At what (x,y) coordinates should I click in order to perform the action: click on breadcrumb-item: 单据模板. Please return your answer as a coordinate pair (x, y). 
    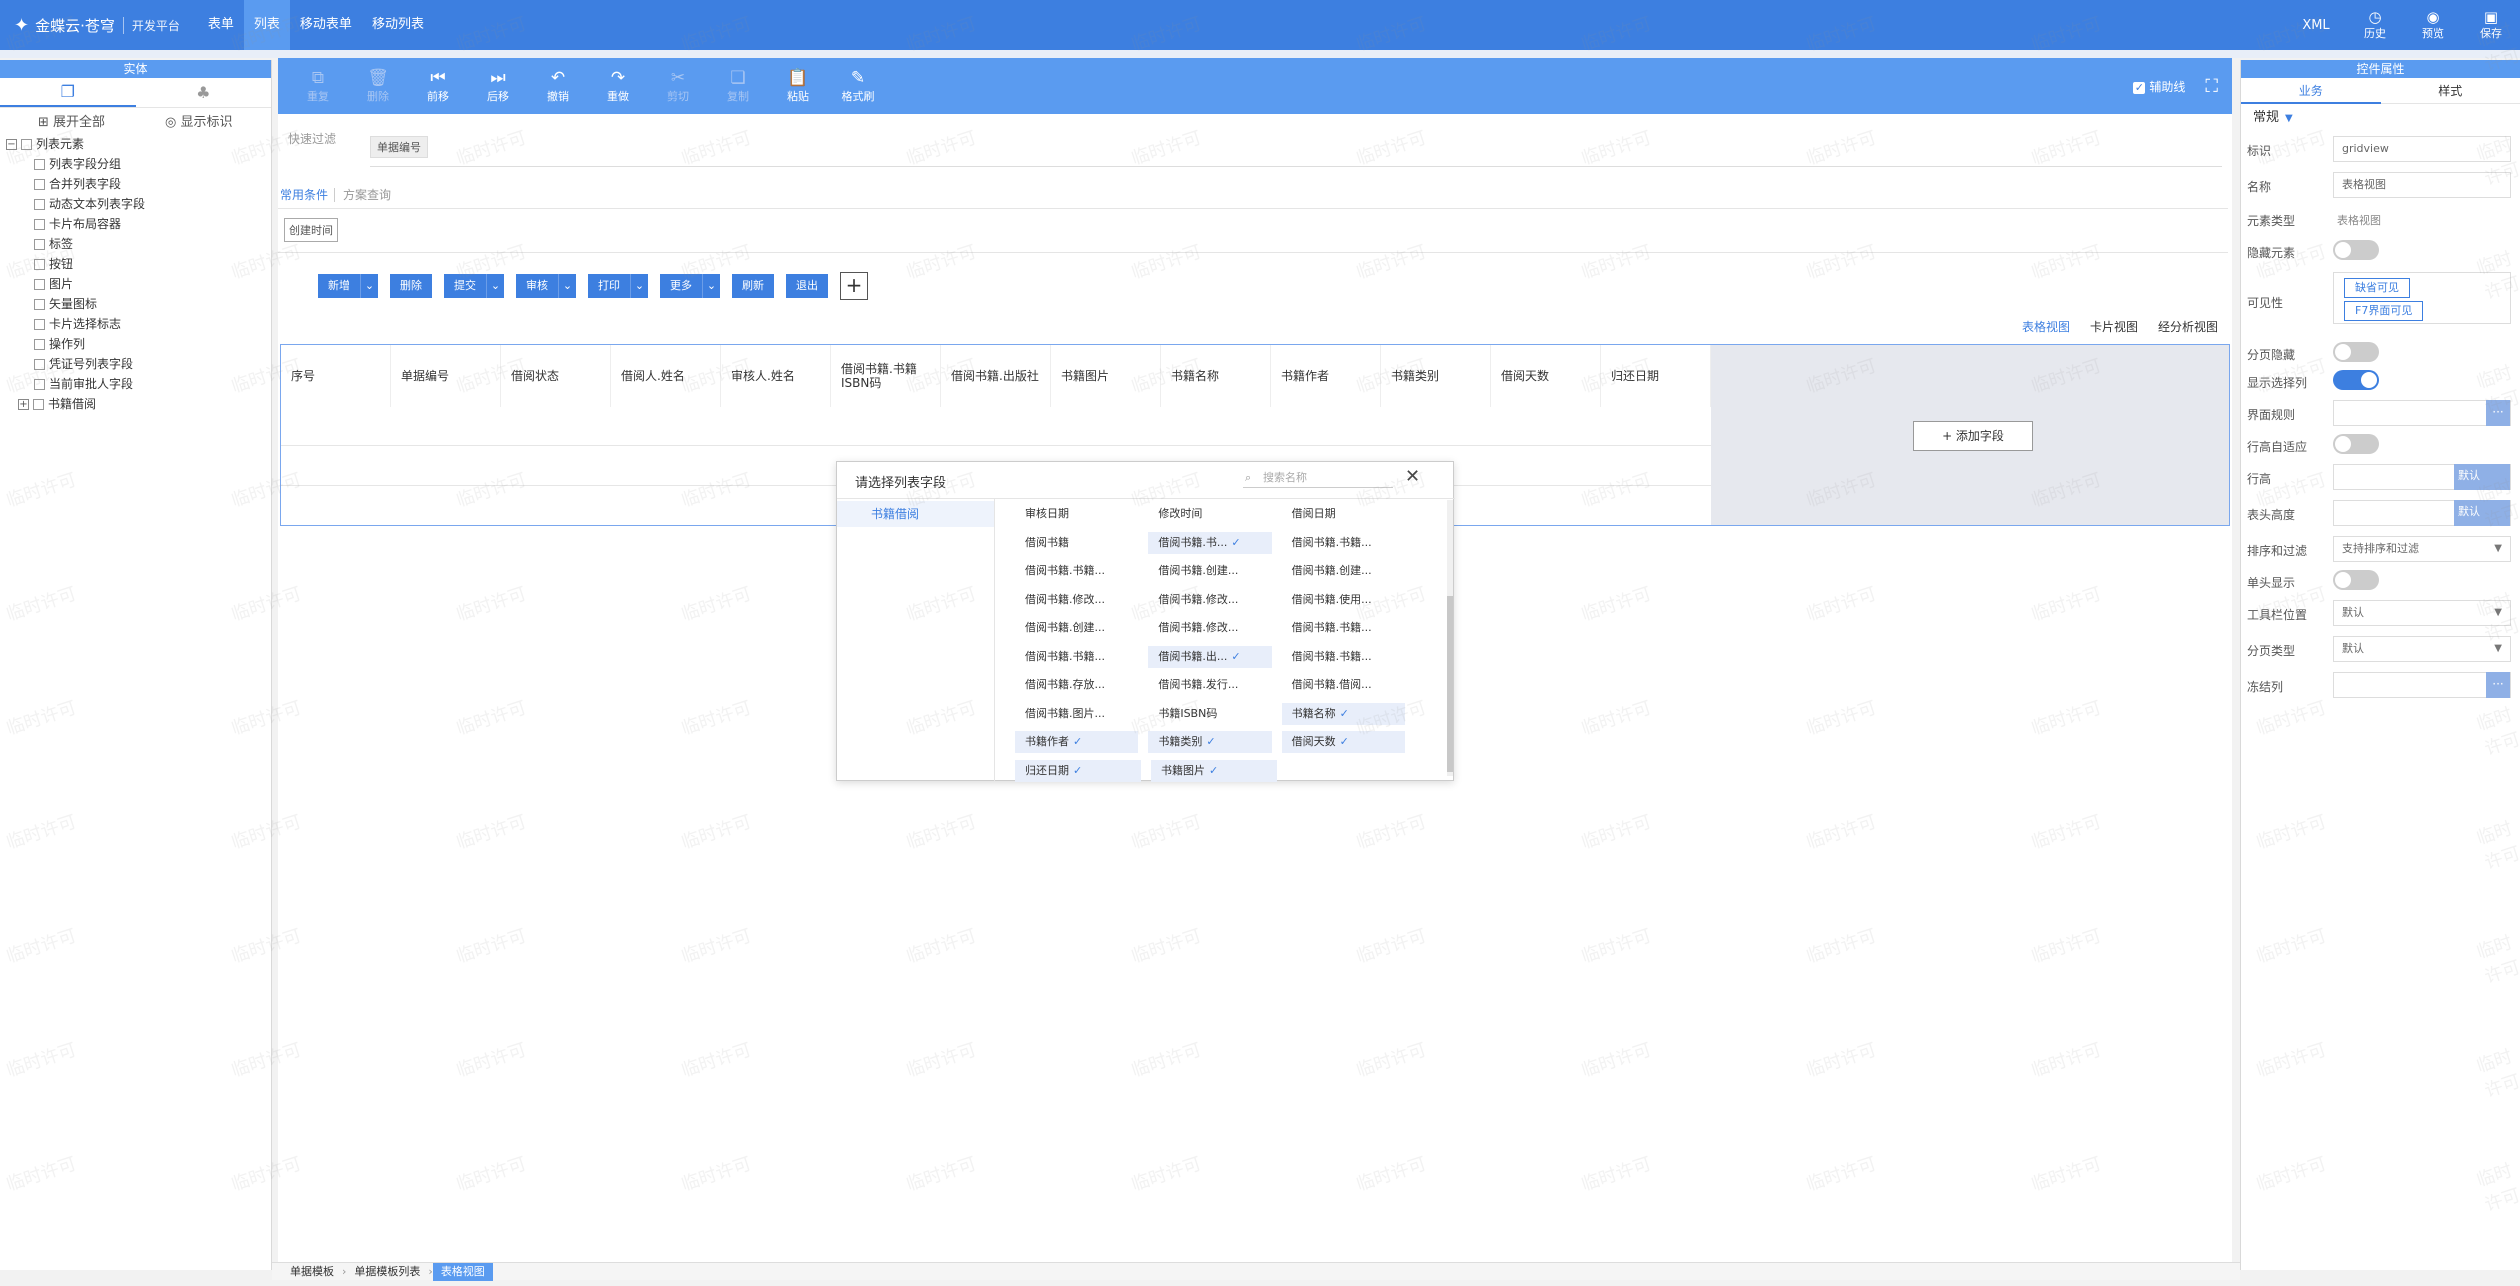
    Looking at the image, I should click on (312, 1272).